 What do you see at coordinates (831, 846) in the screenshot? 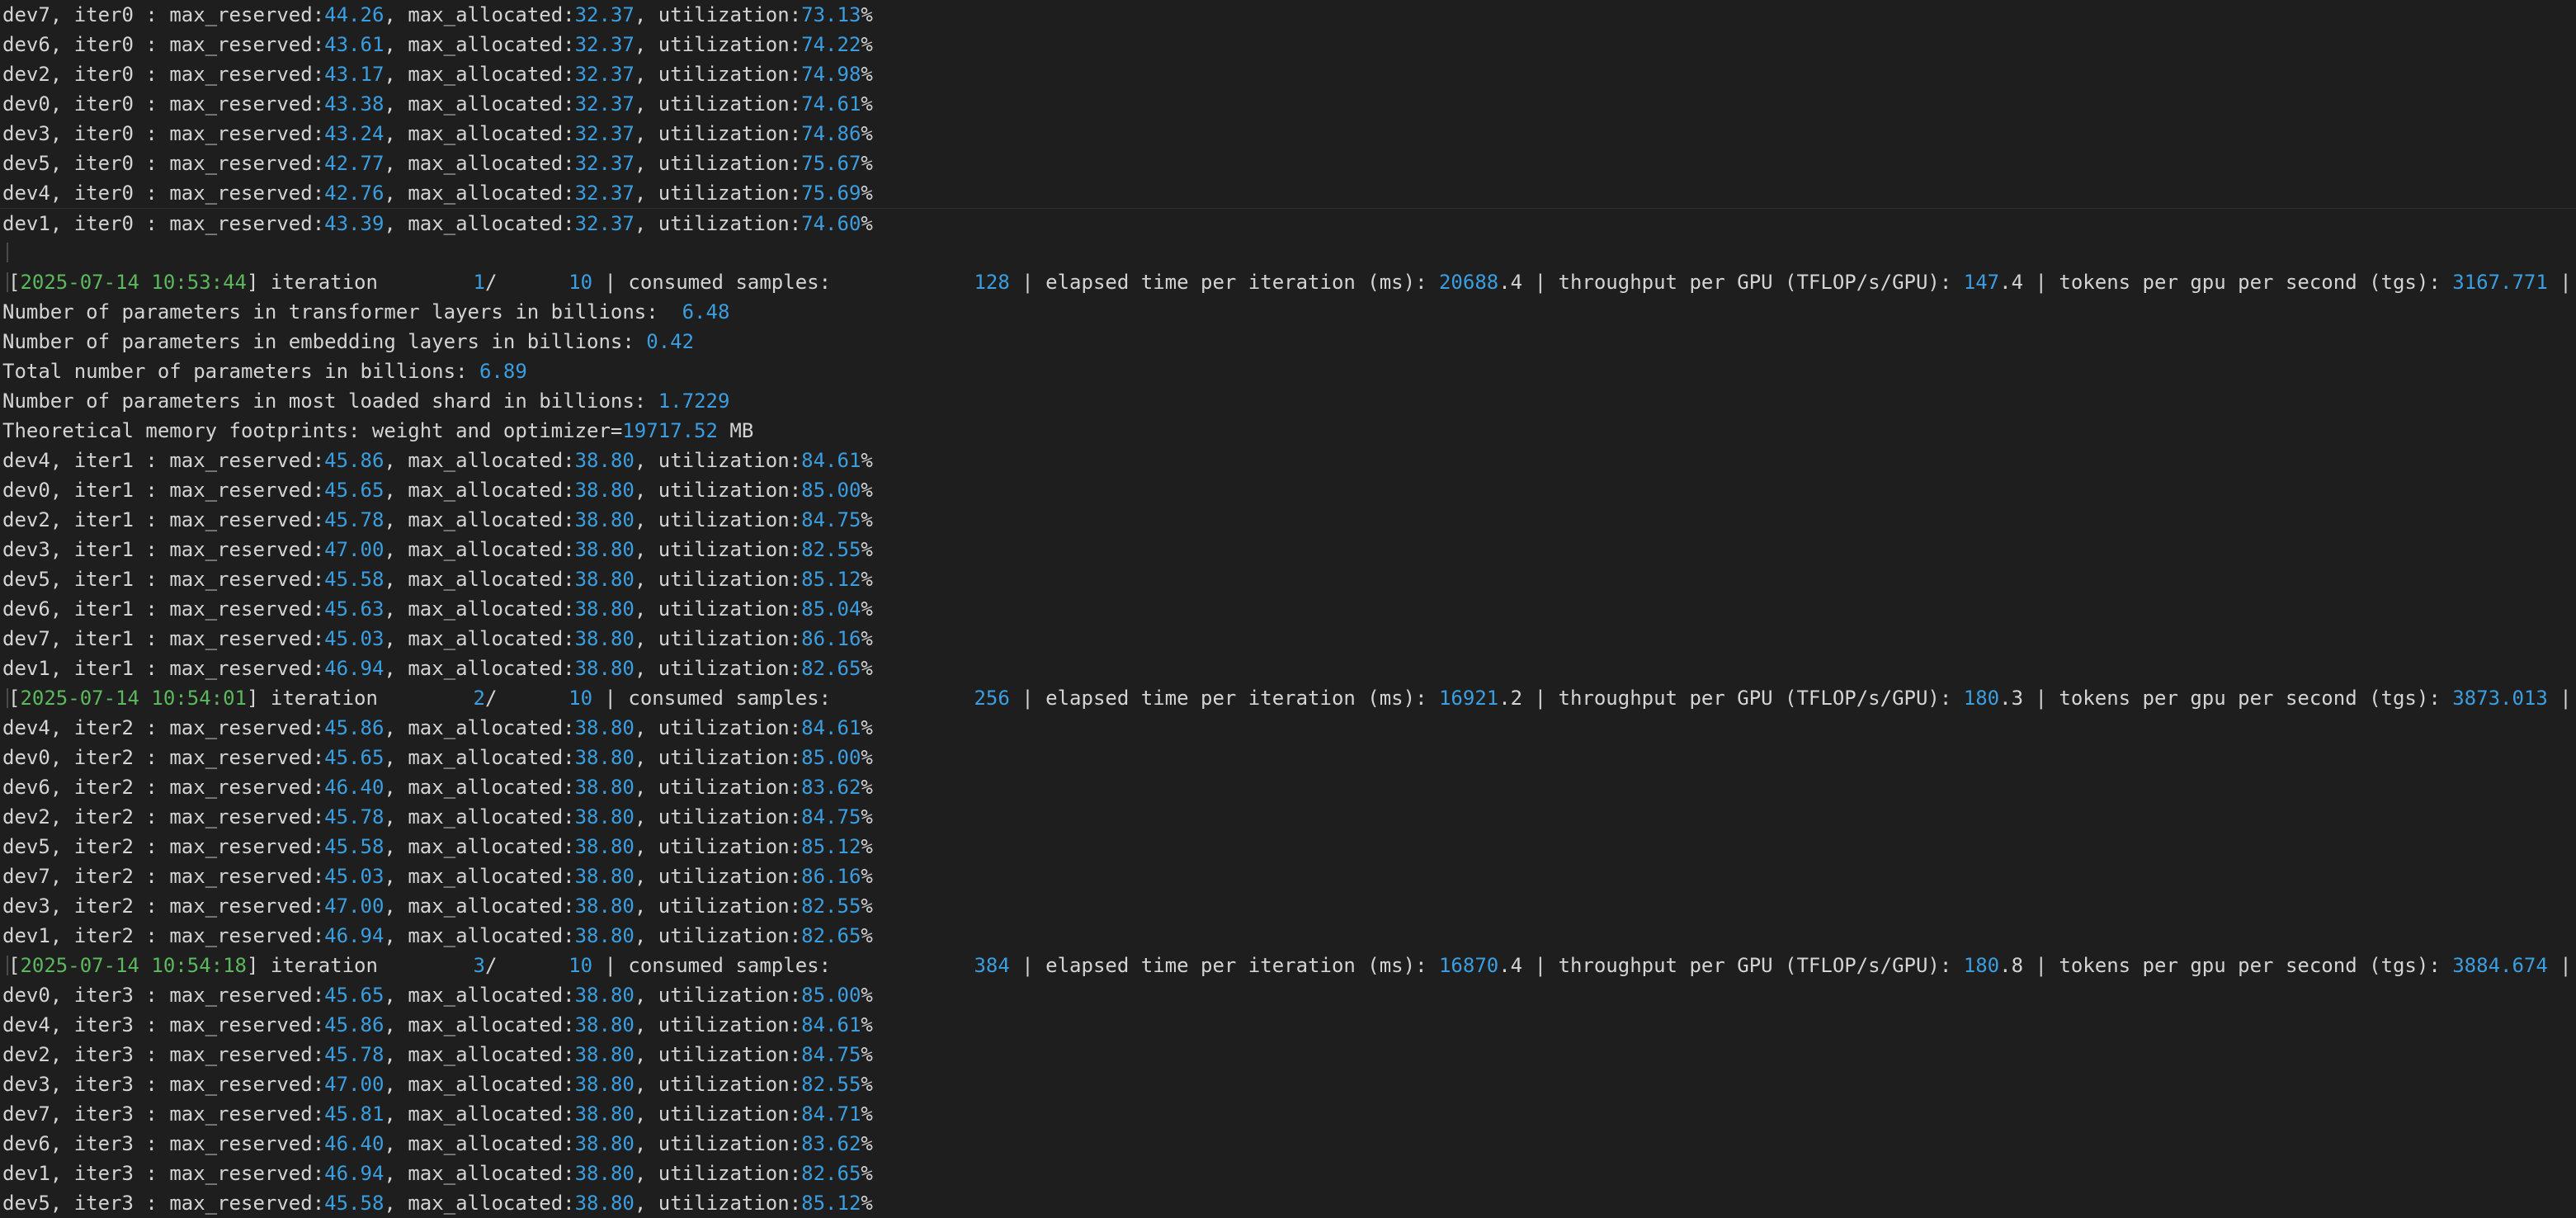
I see `utilization-value: 85.12` at bounding box center [831, 846].